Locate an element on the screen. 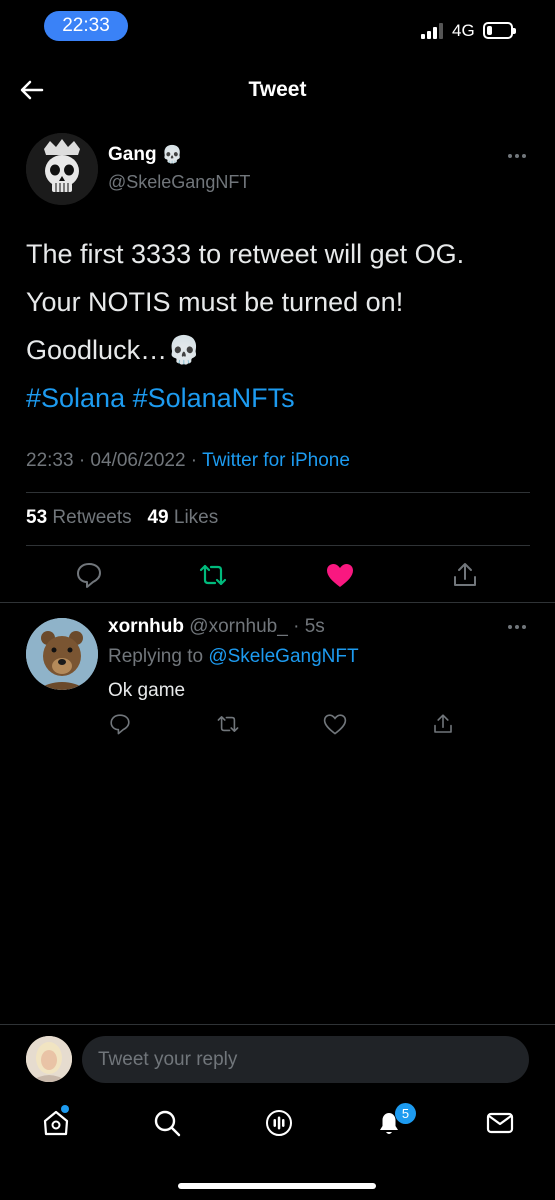 The width and height of the screenshot is (555, 1200). reply-retweet-icon is located at coordinates (228, 724).